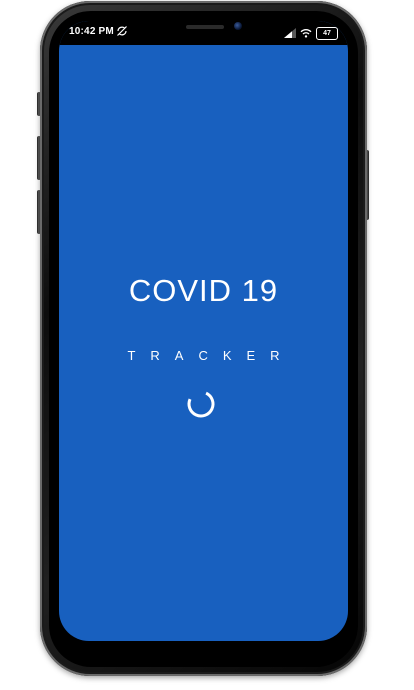 This screenshot has width=414, height=690. What do you see at coordinates (201, 404) in the screenshot?
I see `spinner-icon` at bounding box center [201, 404].